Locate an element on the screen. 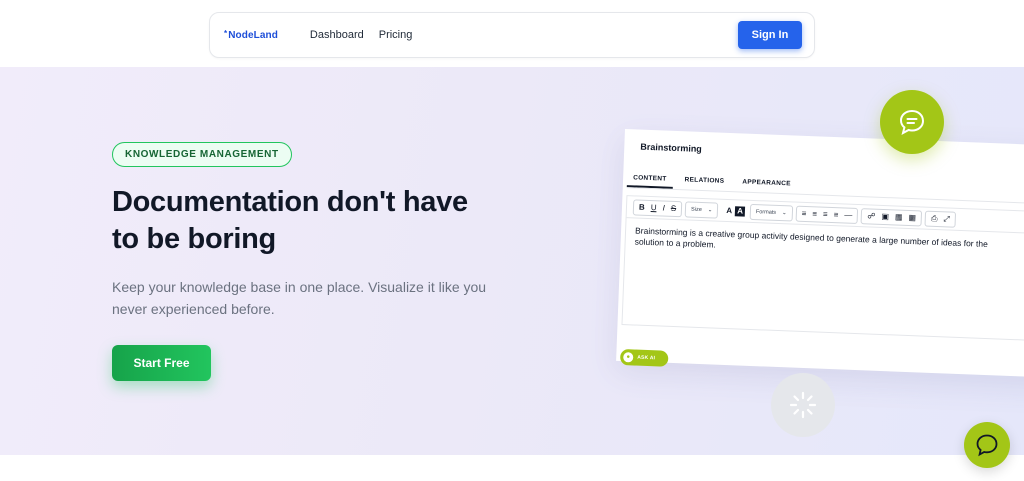 Image resolution: width=1024 pixels, height=481 pixels. logo-text: NodeLand is located at coordinates (253, 35).